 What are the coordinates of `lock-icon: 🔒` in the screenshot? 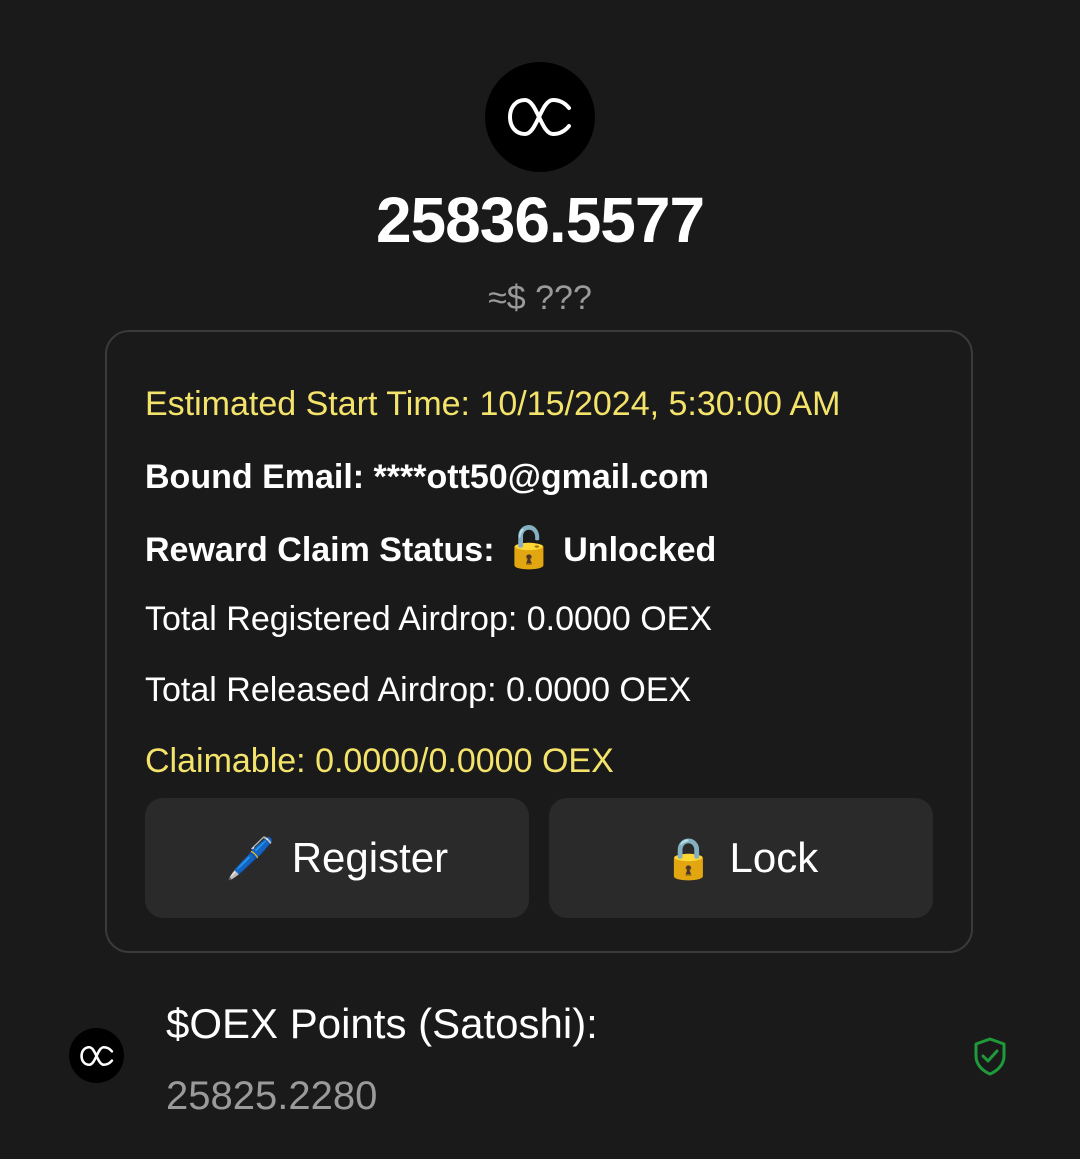 It's located at (688, 858).